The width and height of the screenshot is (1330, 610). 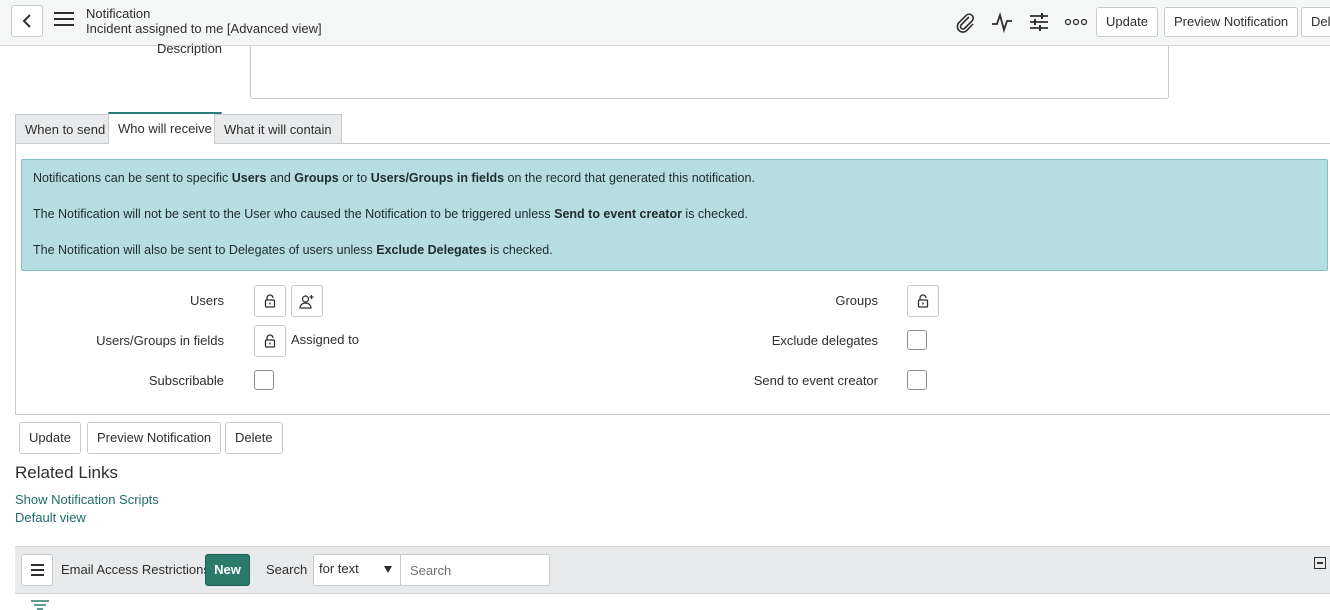 What do you see at coordinates (67, 472) in the screenshot?
I see `related-links-title: Related Links` at bounding box center [67, 472].